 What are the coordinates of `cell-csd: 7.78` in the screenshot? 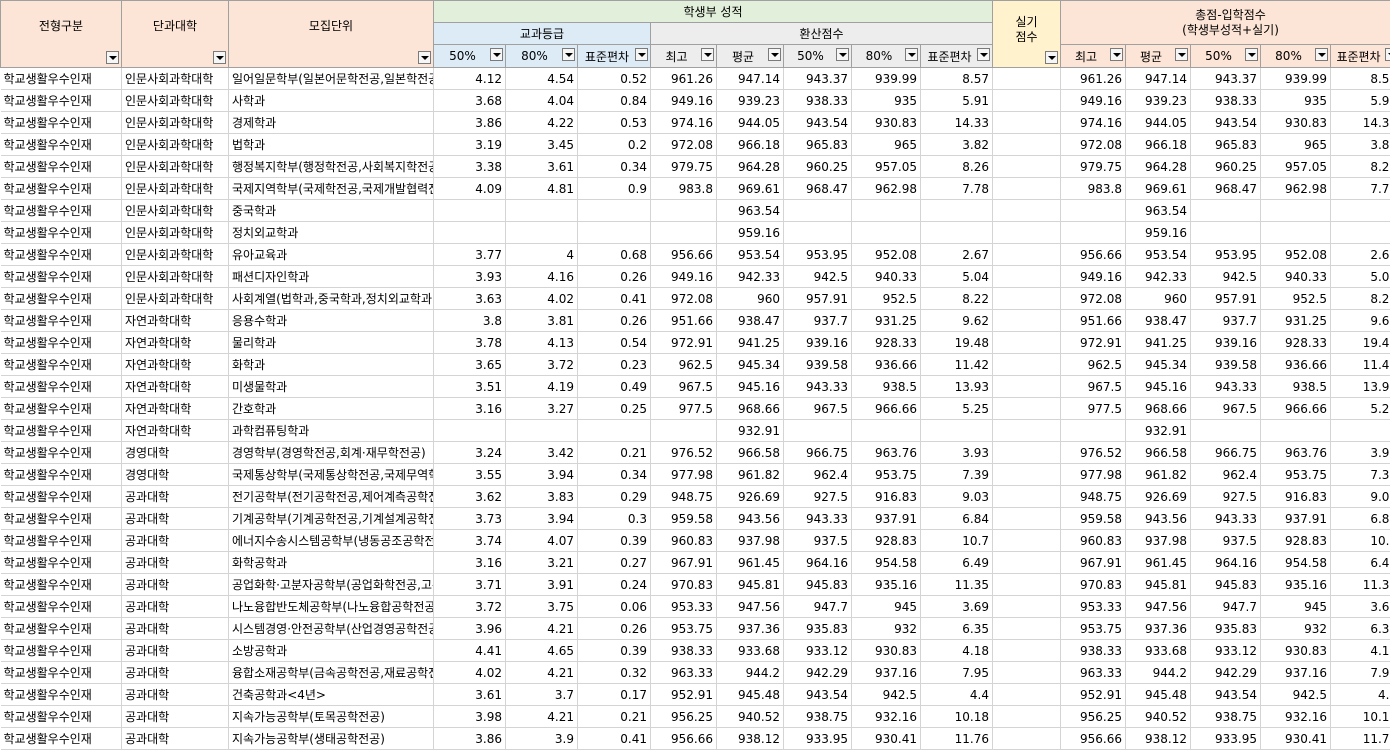 It's located at (957, 188).